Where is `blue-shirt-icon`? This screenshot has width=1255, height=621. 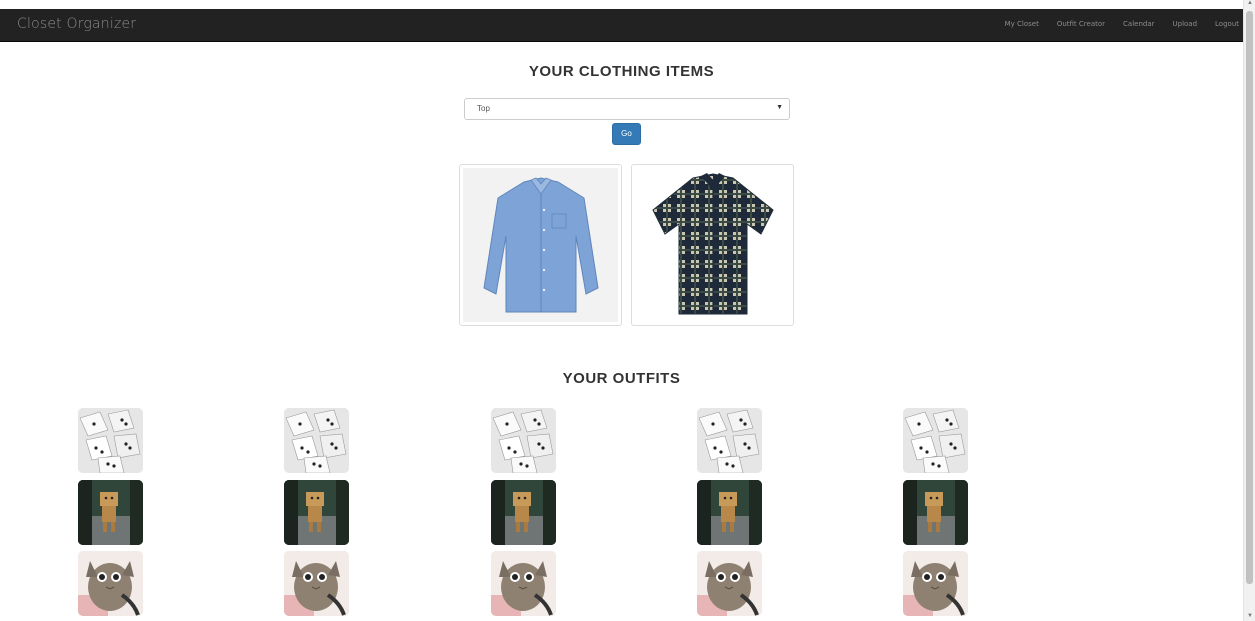
blue-shirt-icon is located at coordinates (540, 245).